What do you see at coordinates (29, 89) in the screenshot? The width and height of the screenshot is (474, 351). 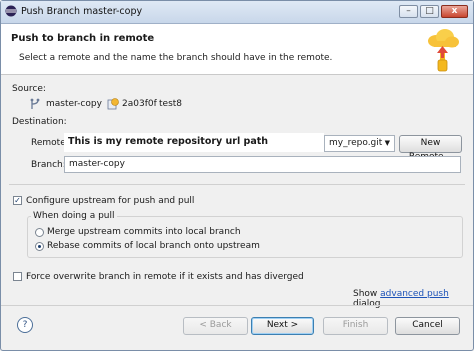 I see `source-label: Source:` at bounding box center [29, 89].